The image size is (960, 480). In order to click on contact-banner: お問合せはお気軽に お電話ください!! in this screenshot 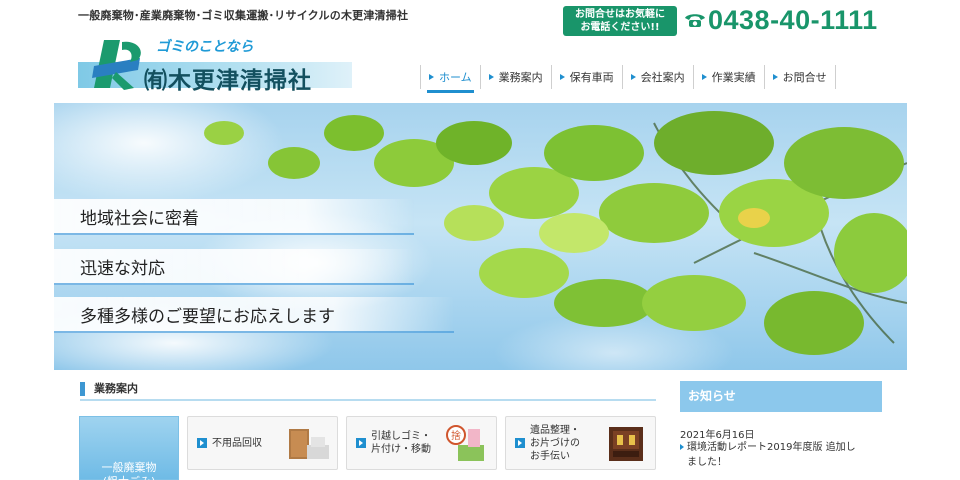, I will do `click(620, 21)`.